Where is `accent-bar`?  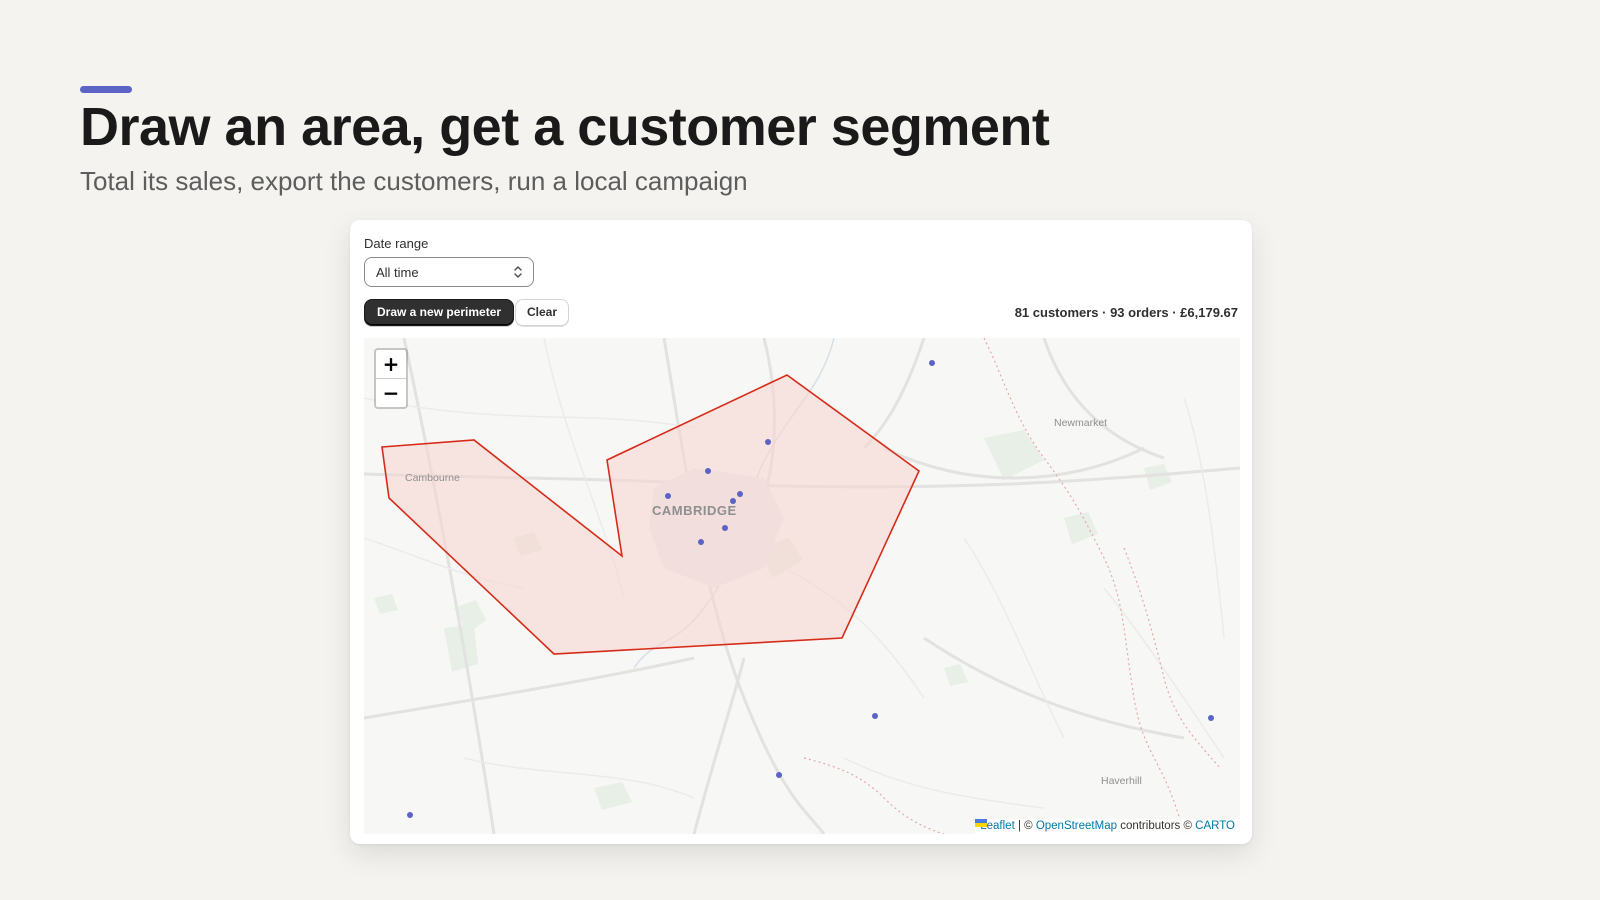 accent-bar is located at coordinates (106, 89).